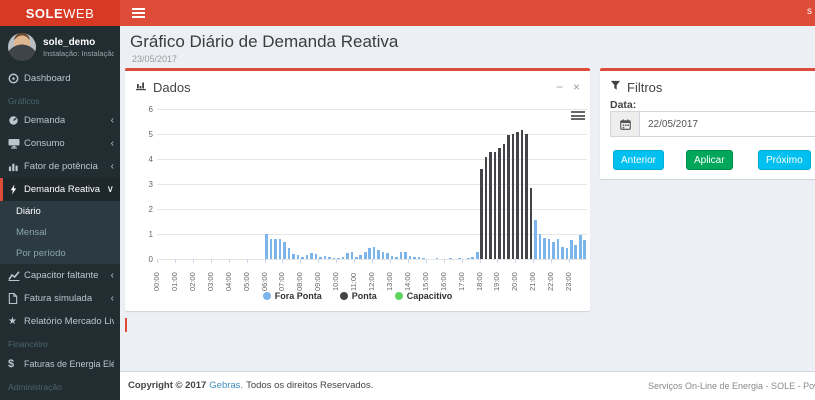 The height and width of the screenshot is (400, 815). I want to click on date-label: Data:, so click(623, 105).